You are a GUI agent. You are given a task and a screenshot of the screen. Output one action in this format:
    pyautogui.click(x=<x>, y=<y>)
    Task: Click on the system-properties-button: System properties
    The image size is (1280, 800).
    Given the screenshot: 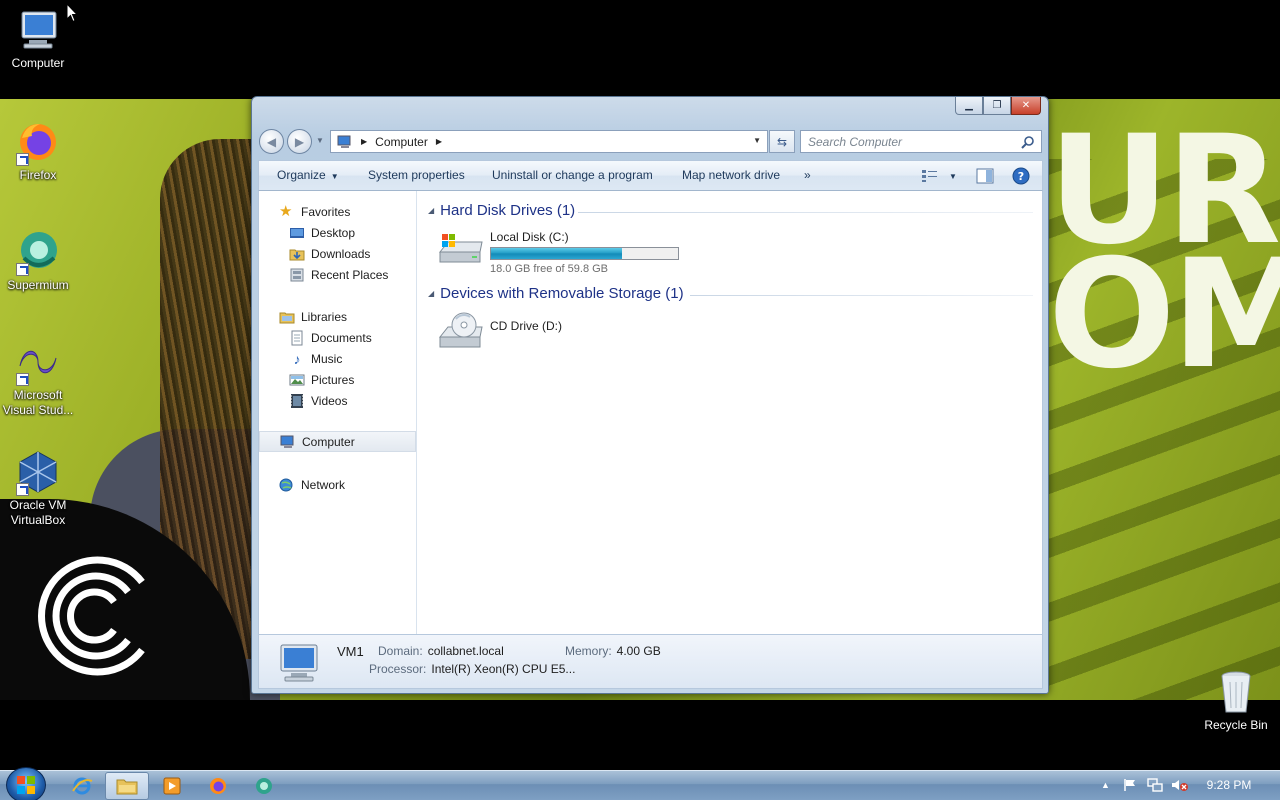 What is the action you would take?
    pyautogui.click(x=416, y=175)
    